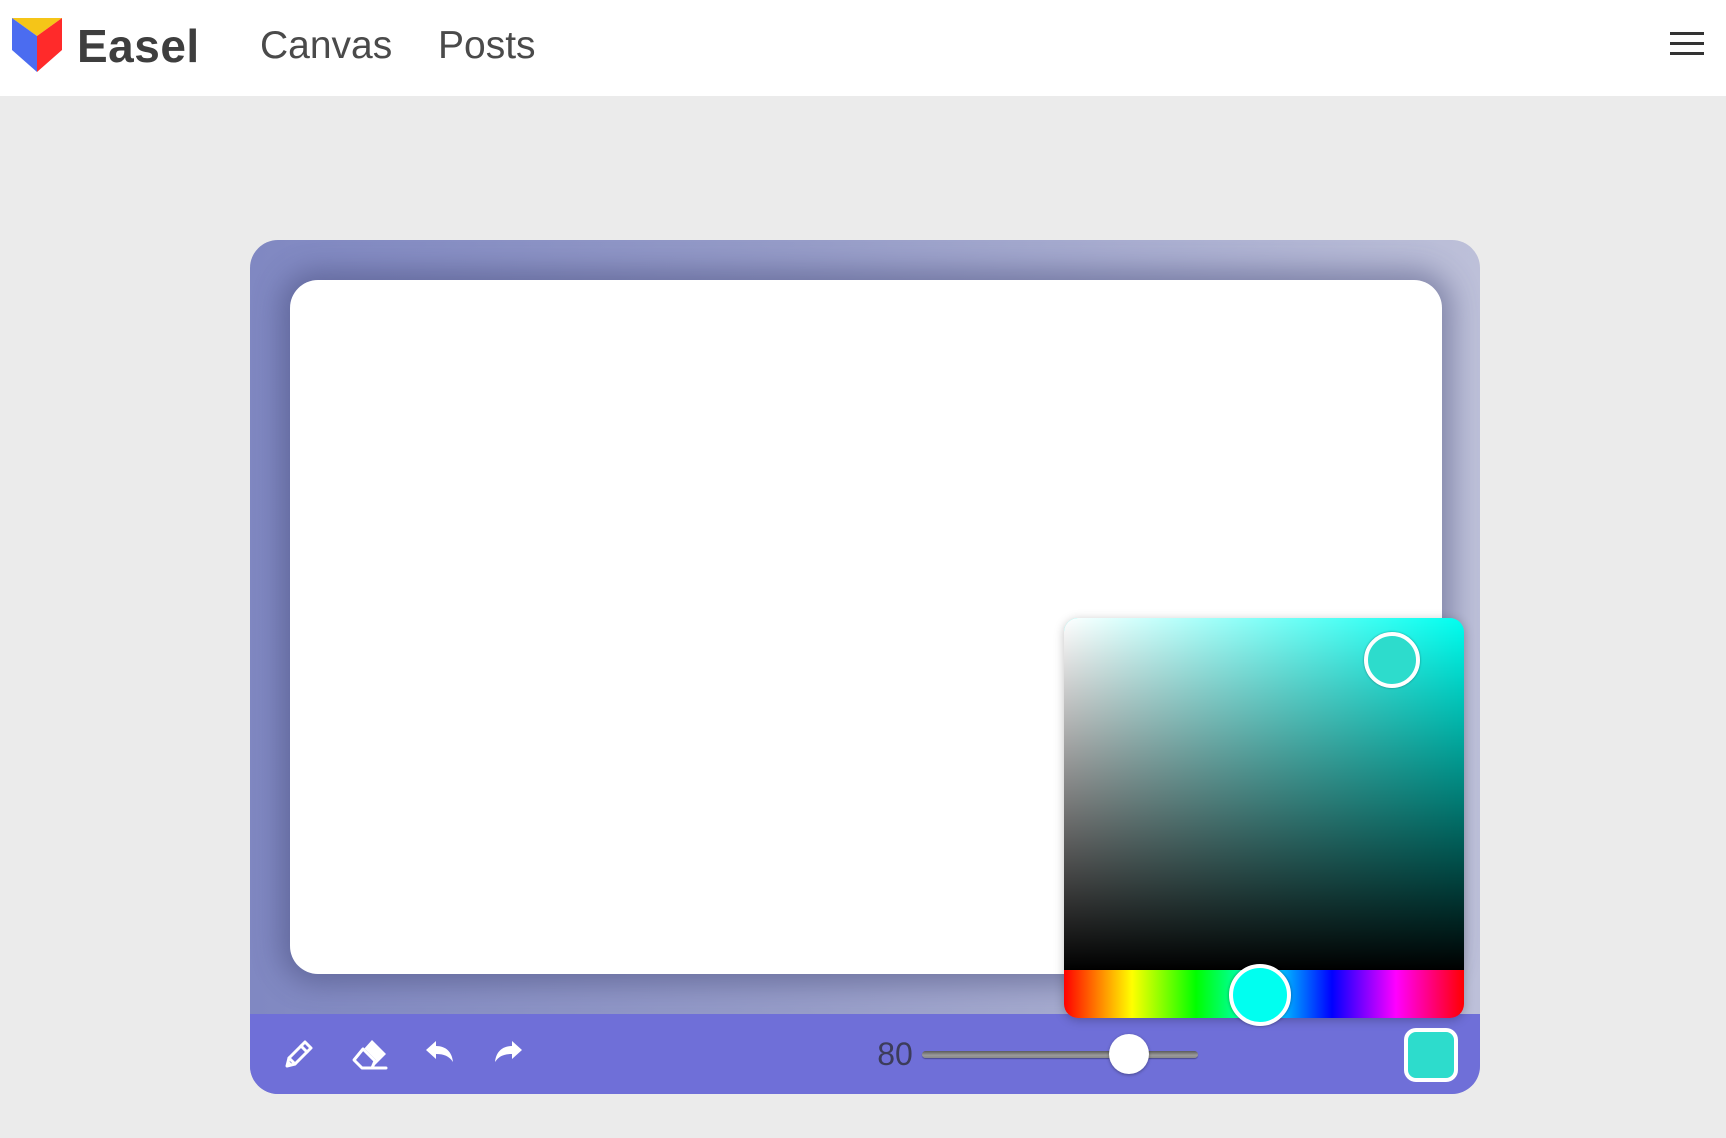 Image resolution: width=1726 pixels, height=1138 pixels. Describe the element at coordinates (487, 46) in the screenshot. I see `nav-link-posts: Posts` at that location.